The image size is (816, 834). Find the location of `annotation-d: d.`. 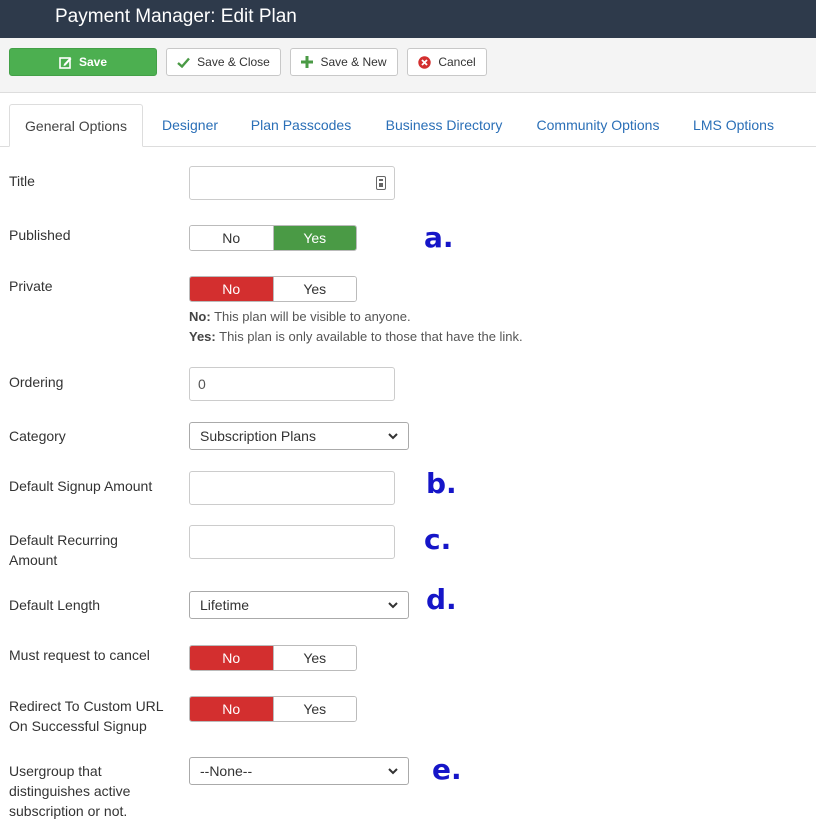

annotation-d: d. is located at coordinates (441, 599).